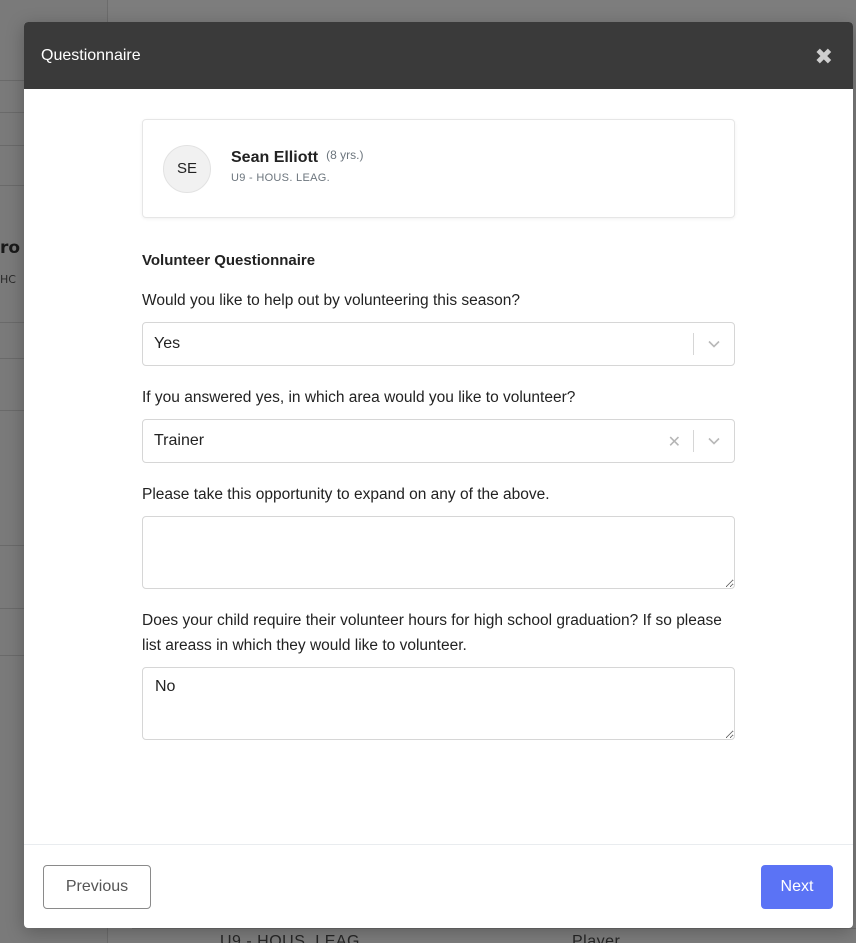 This screenshot has height=943, width=856. Describe the element at coordinates (275, 157) in the screenshot. I see `player-name: Sean Elliott` at that location.